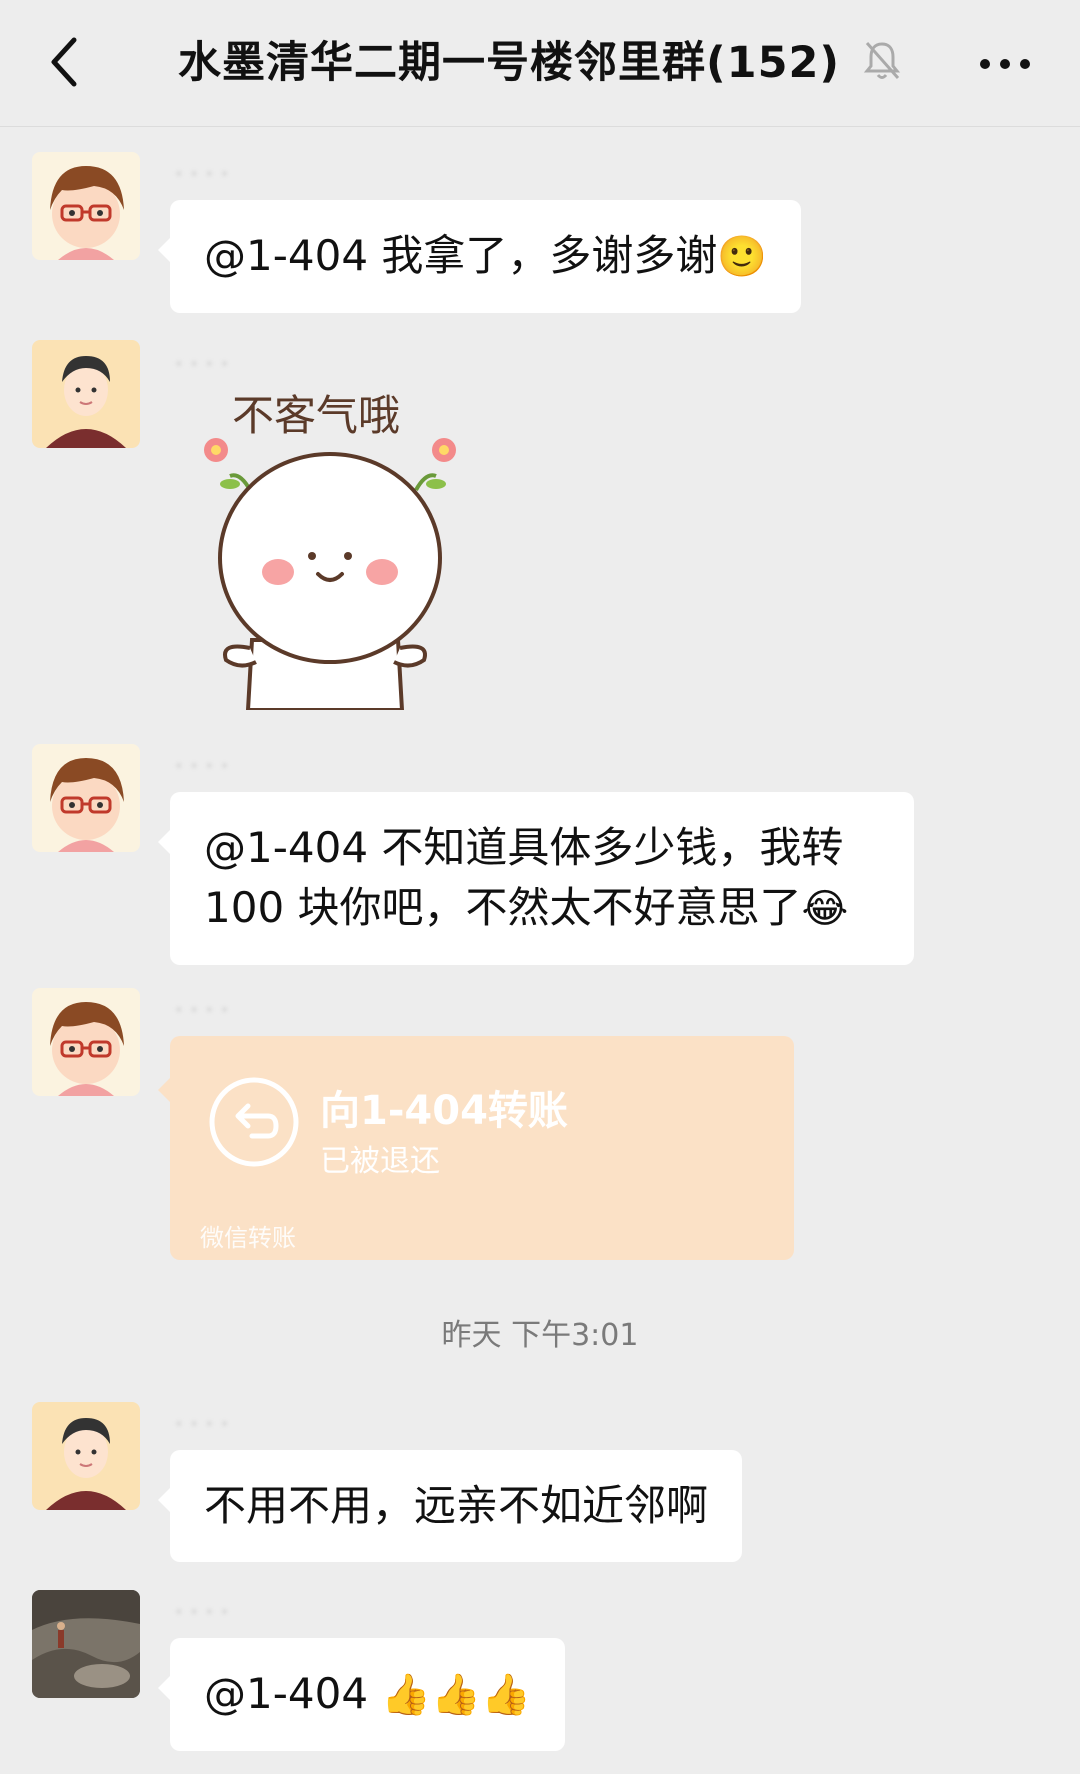 Image resolution: width=1080 pixels, height=1774 pixels. What do you see at coordinates (316, 415) in the screenshot?
I see `sticker-text: 不客气哦` at bounding box center [316, 415].